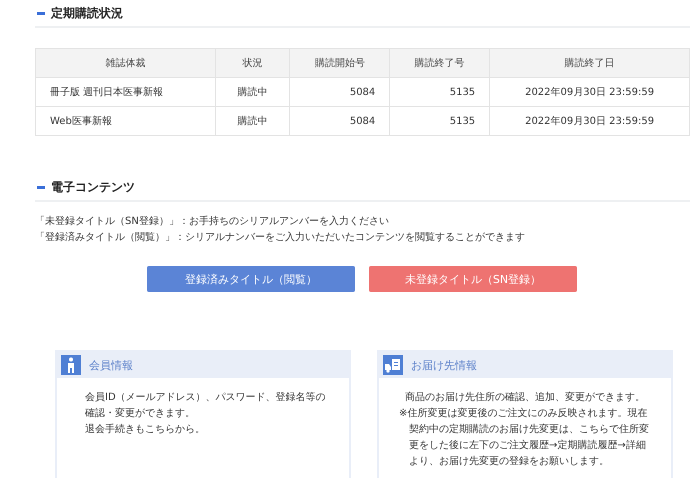 This screenshot has width=698, height=478. I want to click on table-cell: Web医事新報, so click(126, 121).